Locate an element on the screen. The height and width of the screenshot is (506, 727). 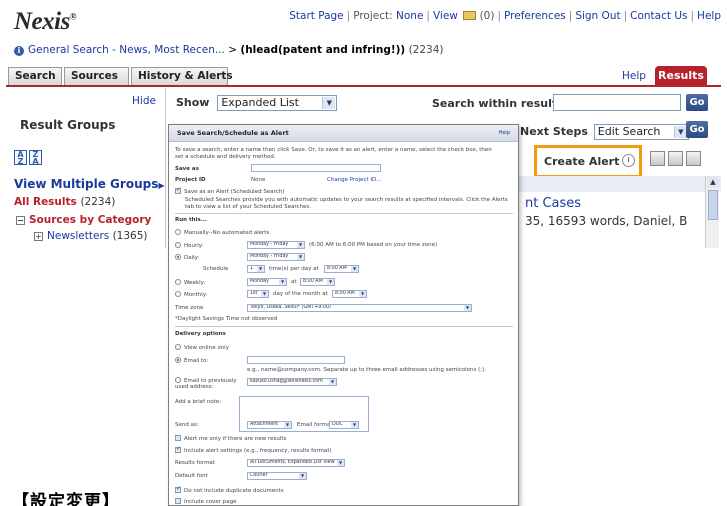
hourly-days-select: Monday - Friday ▼ is located at coordinates (276, 245).